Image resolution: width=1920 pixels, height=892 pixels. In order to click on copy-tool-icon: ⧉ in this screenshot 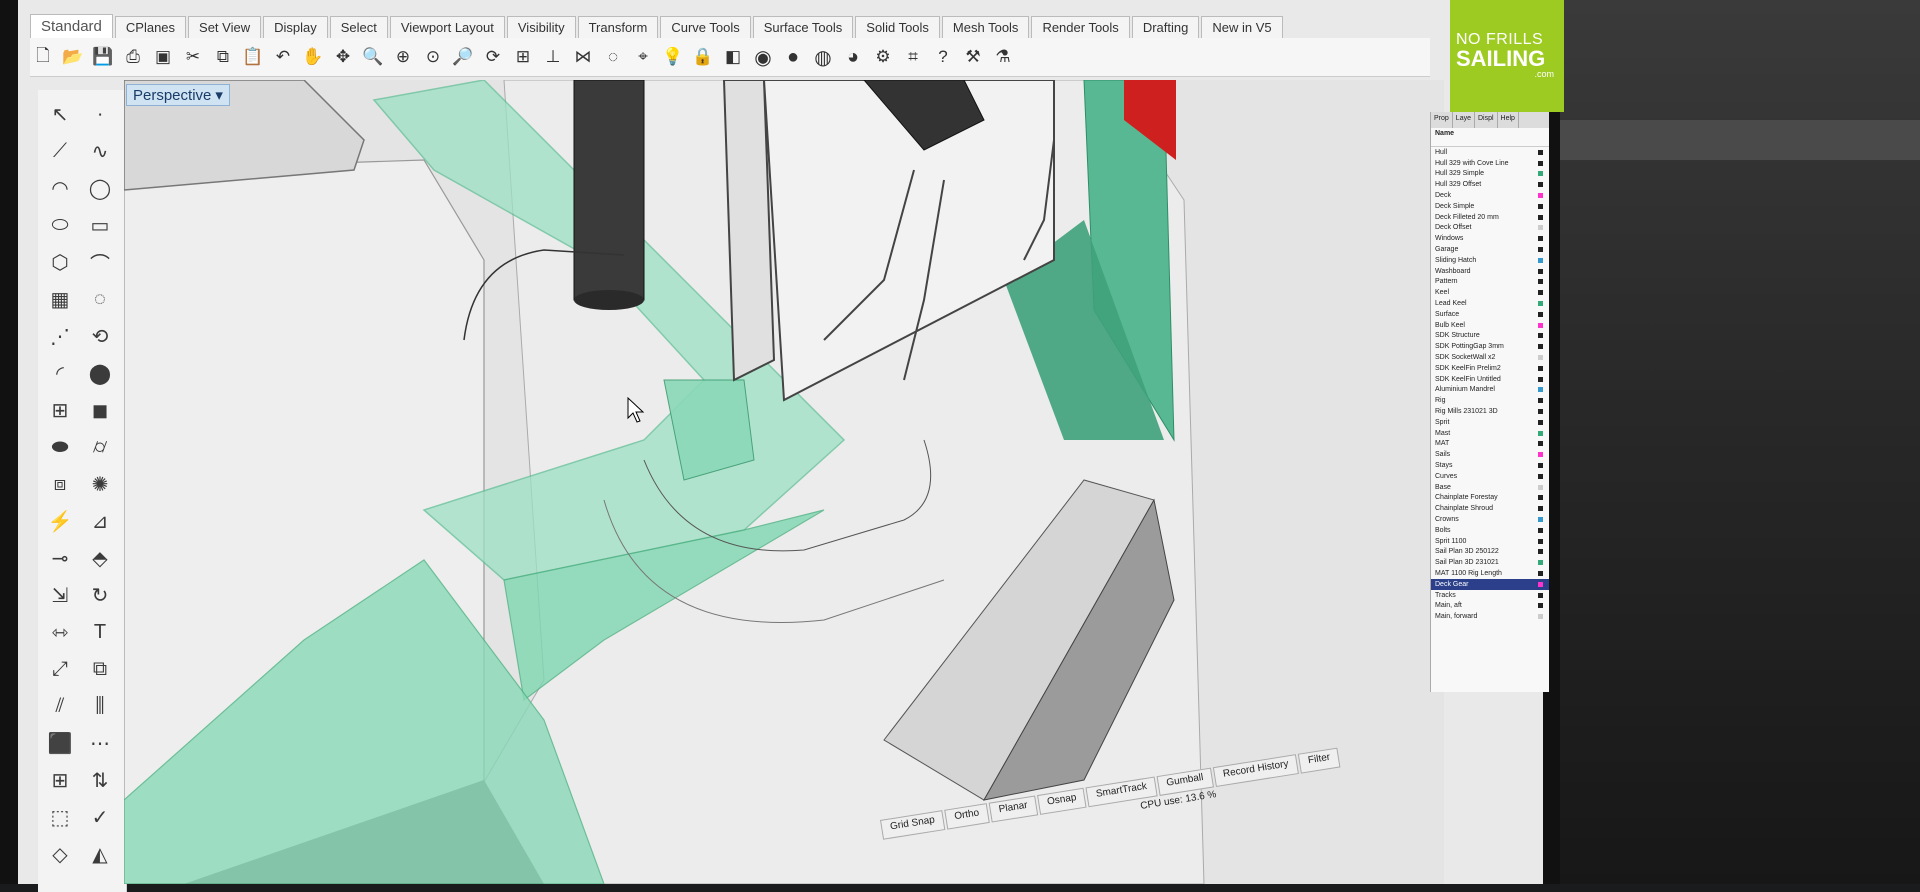, I will do `click(100, 669)`.